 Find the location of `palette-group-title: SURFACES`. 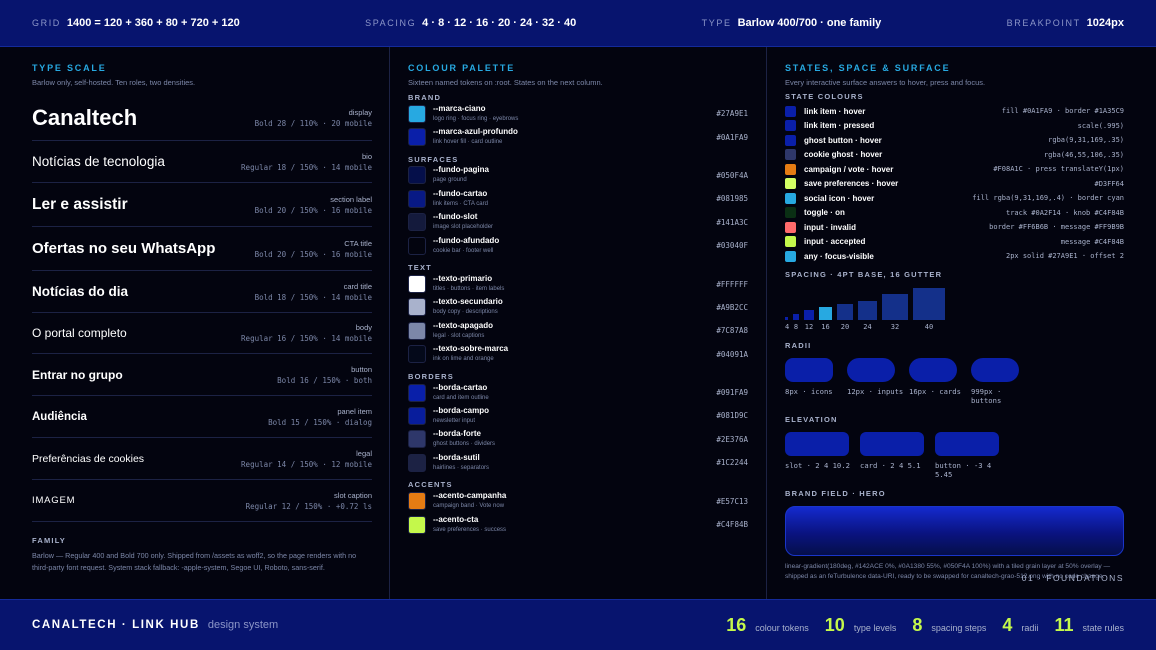

palette-group-title: SURFACES is located at coordinates (433, 159).